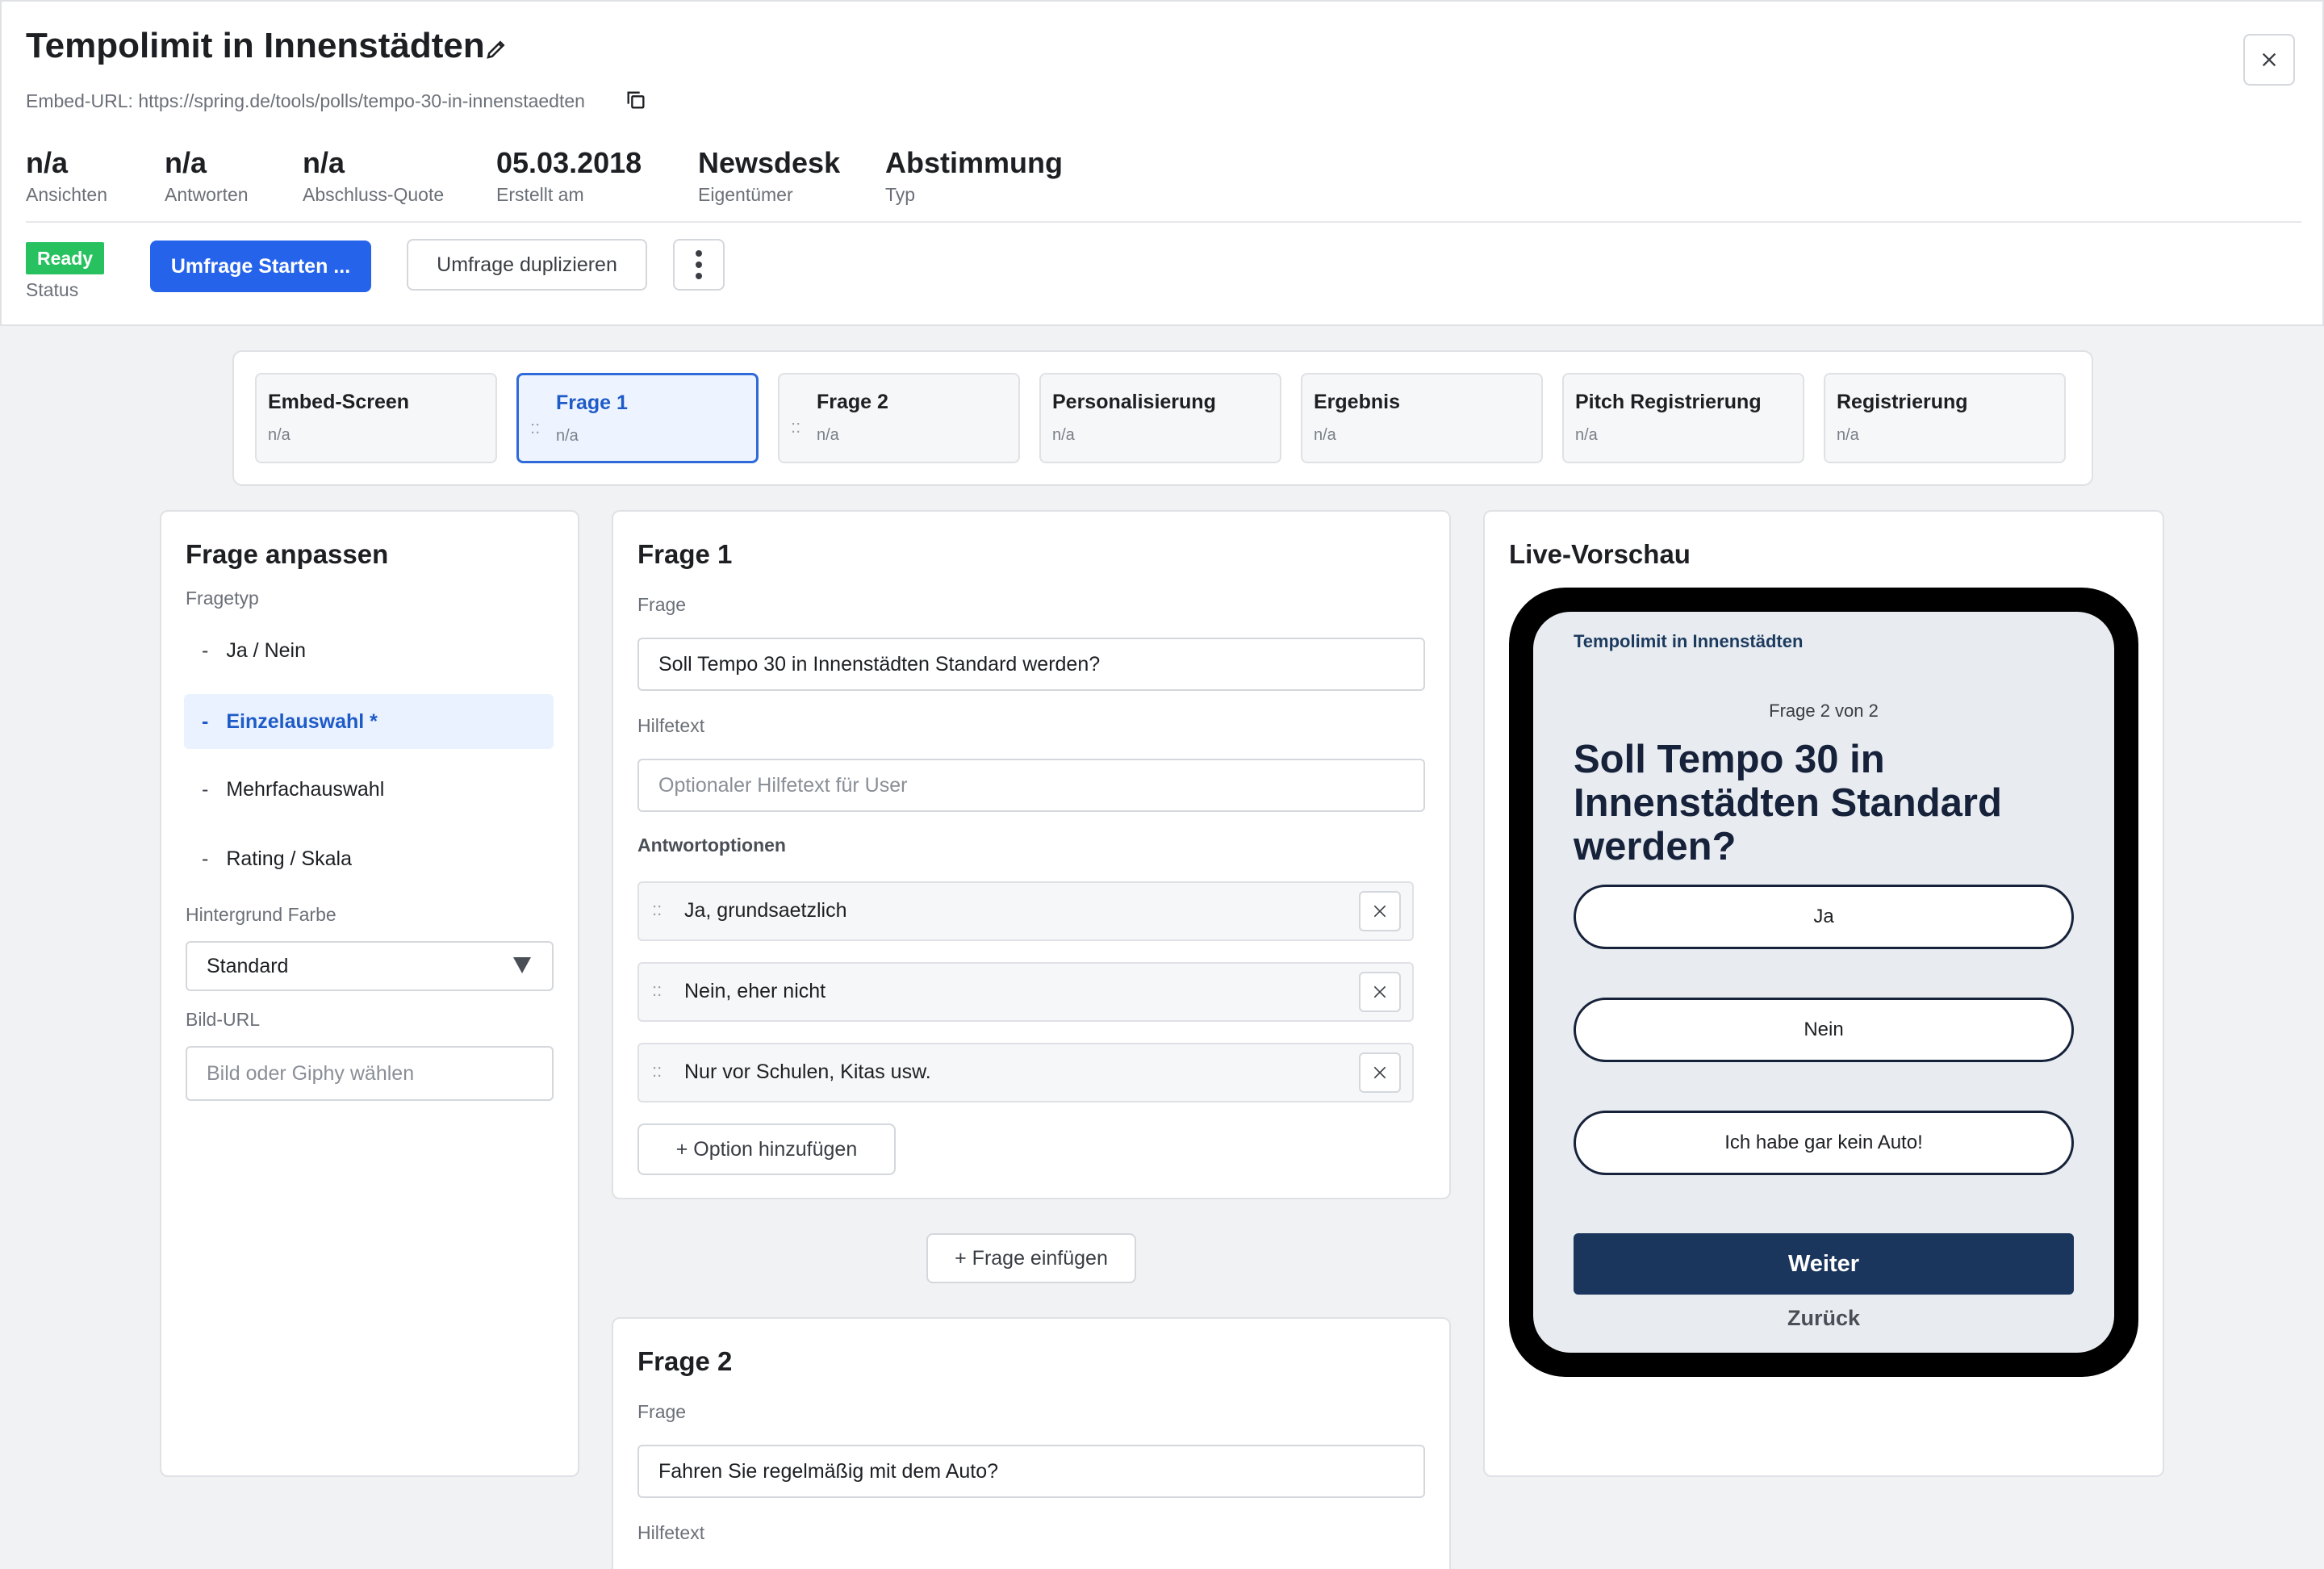 Image resolution: width=2324 pixels, height=1569 pixels. Describe the element at coordinates (1160, 418) in the screenshot. I see `tab-personalisierung: Personalisierung n/a` at that location.